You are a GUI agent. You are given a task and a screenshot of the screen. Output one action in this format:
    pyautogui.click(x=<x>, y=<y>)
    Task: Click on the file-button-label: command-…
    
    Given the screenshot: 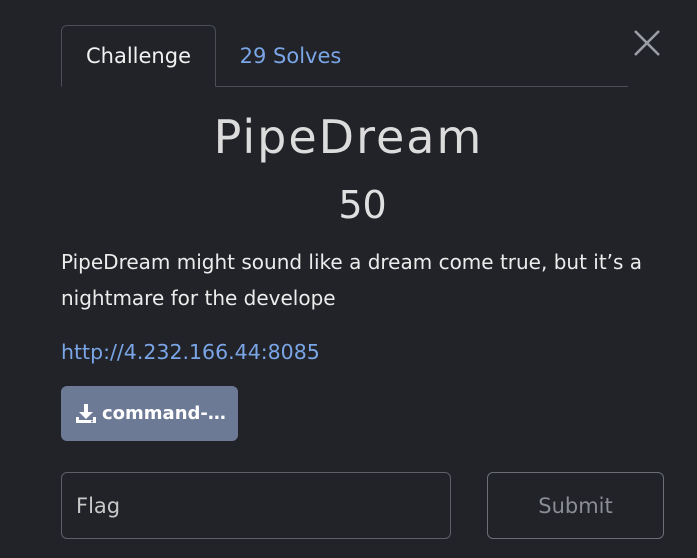 What is the action you would take?
    pyautogui.click(x=164, y=413)
    